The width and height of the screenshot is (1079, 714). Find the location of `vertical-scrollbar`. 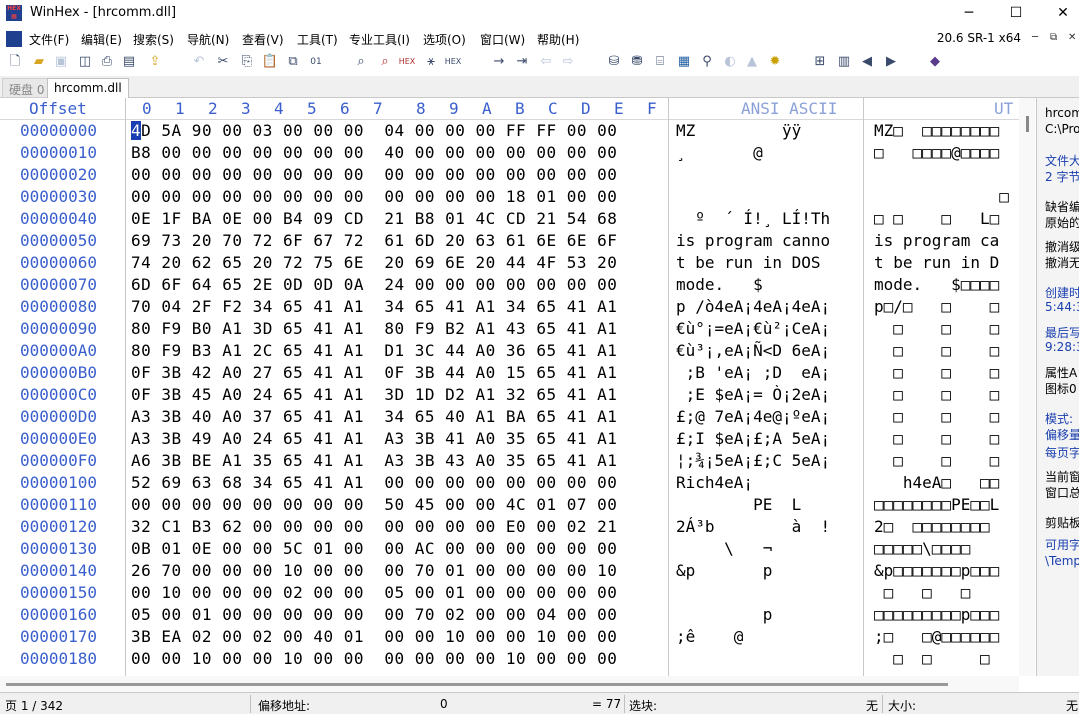

vertical-scrollbar is located at coordinates (1027, 387).